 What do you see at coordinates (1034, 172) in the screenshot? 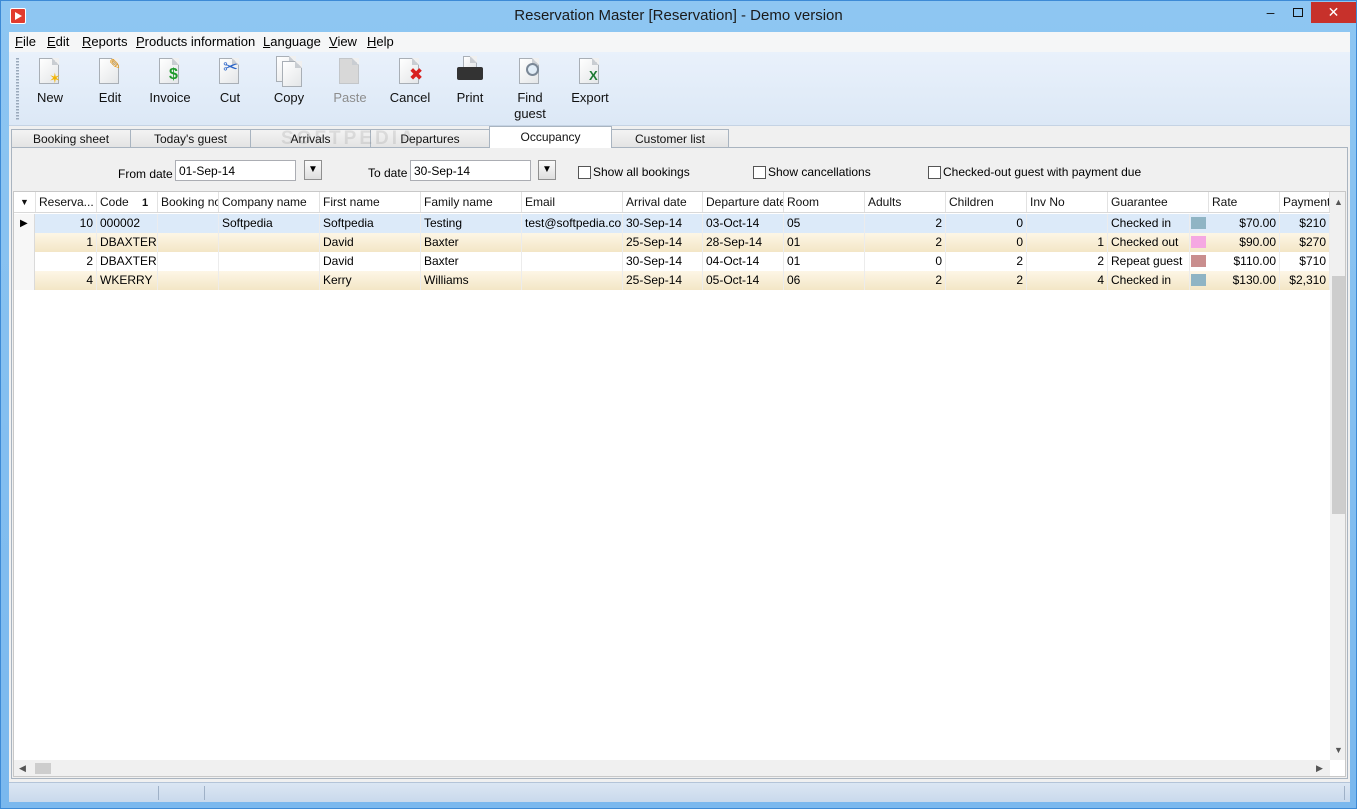
I see `checked-out-payment-due-checkbox: Checked-out guest with payment due` at bounding box center [1034, 172].